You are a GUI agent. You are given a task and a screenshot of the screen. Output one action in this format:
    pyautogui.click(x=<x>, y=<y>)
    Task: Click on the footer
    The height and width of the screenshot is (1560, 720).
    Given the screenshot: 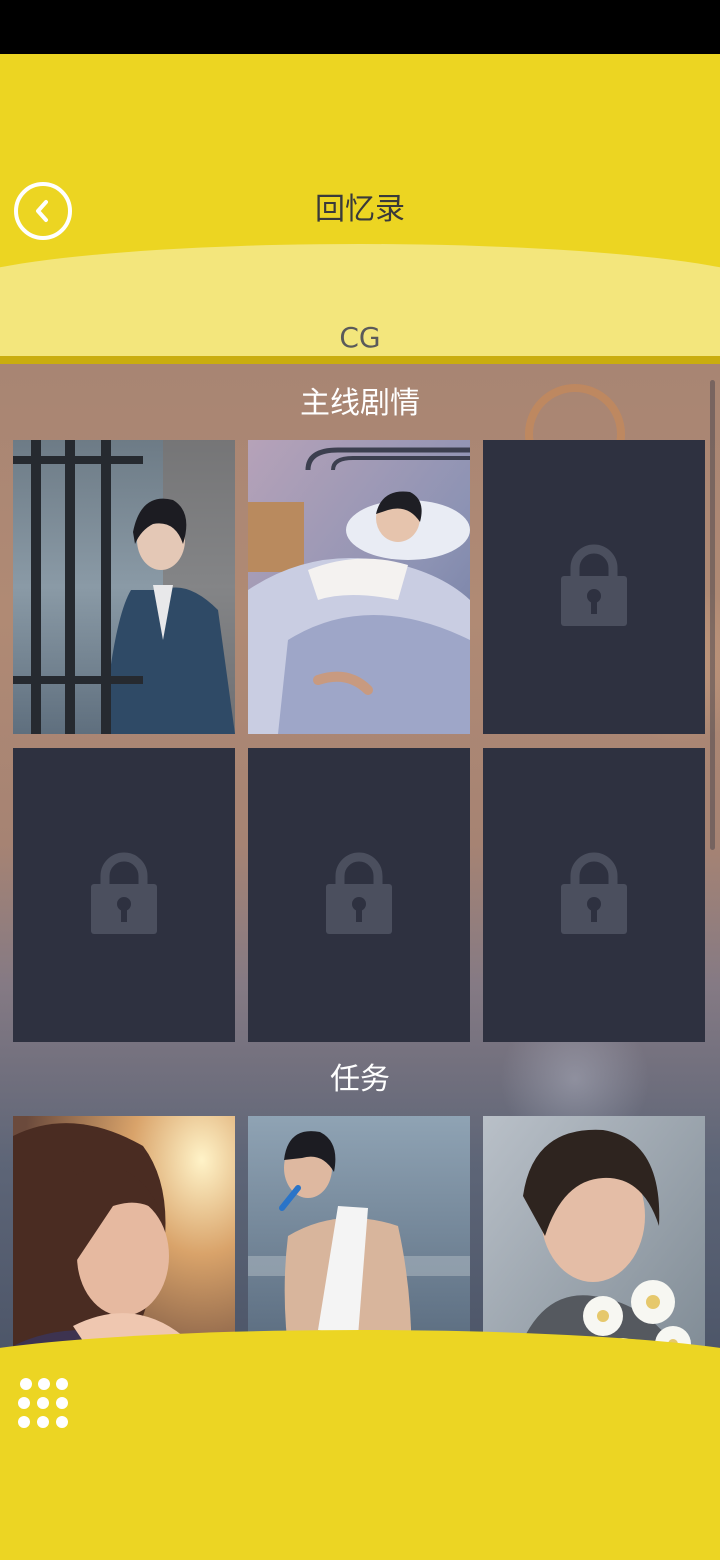 What is the action you would take?
    pyautogui.click(x=360, y=1445)
    